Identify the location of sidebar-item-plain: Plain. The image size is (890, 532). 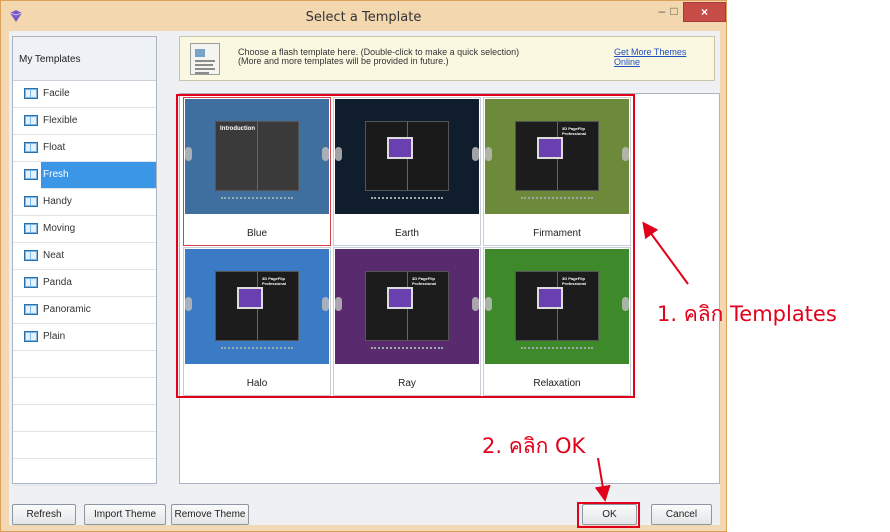
(84, 337).